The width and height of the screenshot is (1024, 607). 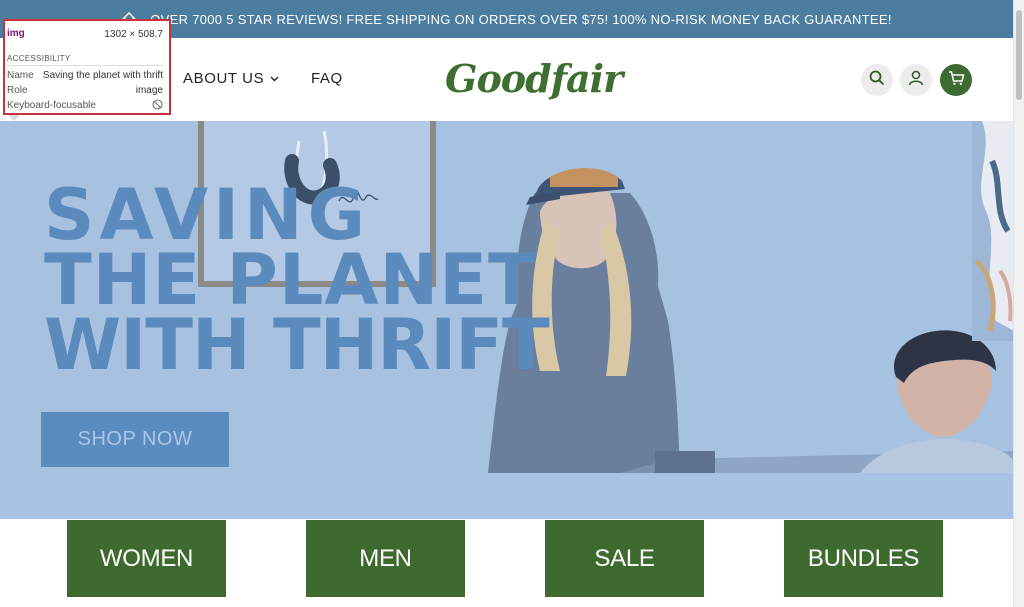 I want to click on category-men-button: MEN, so click(x=385, y=558).